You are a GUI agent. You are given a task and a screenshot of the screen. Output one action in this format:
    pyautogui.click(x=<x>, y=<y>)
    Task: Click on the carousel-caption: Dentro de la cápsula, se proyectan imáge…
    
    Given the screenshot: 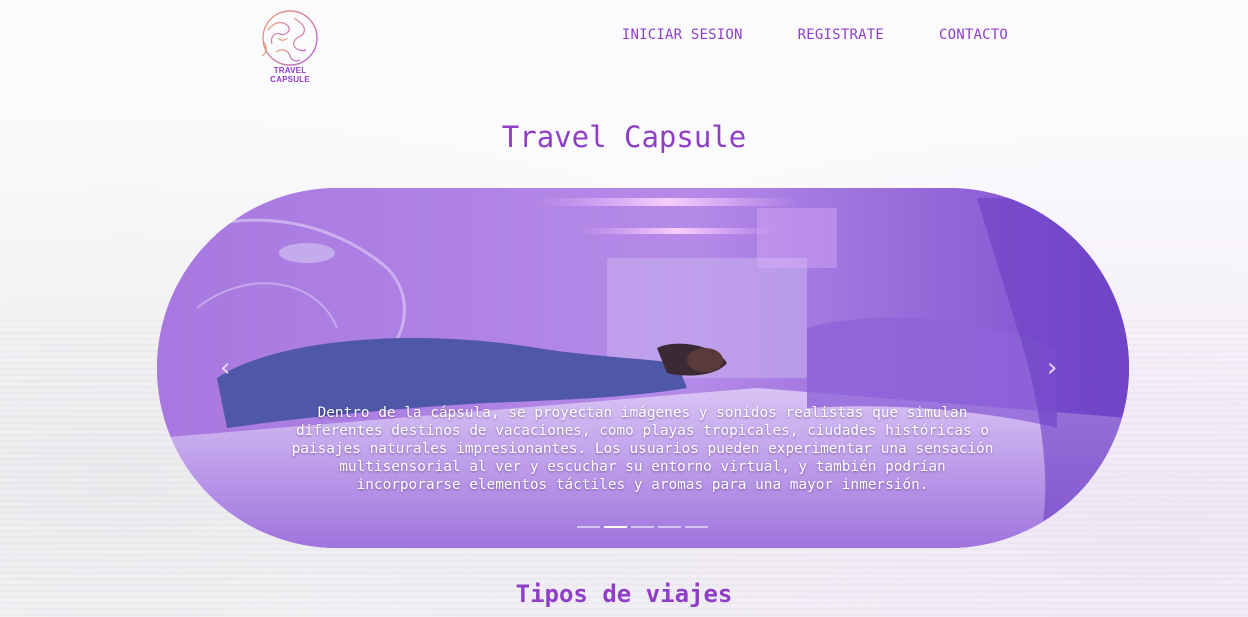 What is the action you would take?
    pyautogui.click(x=642, y=449)
    